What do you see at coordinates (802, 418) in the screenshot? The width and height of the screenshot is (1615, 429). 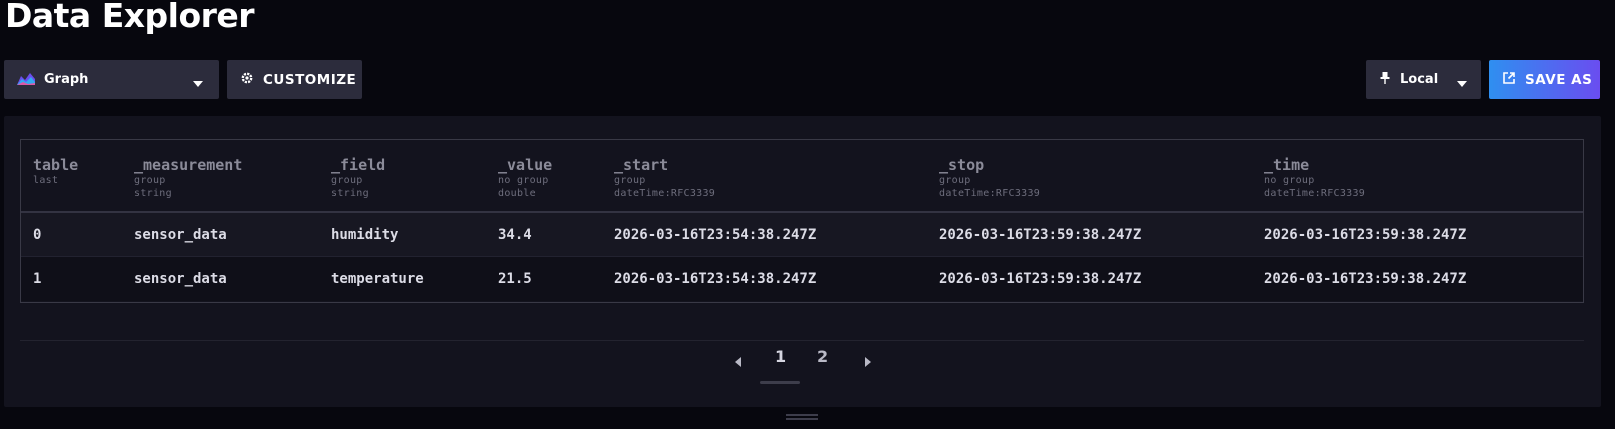 I see `resize-handle` at bounding box center [802, 418].